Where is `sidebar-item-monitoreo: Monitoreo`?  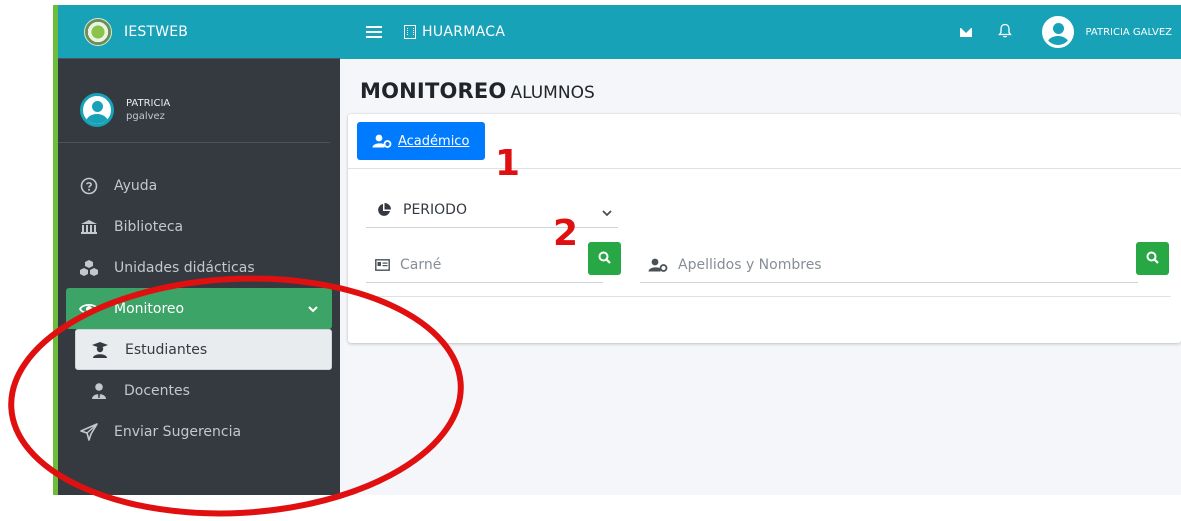 sidebar-item-monitoreo: Monitoreo is located at coordinates (199, 308).